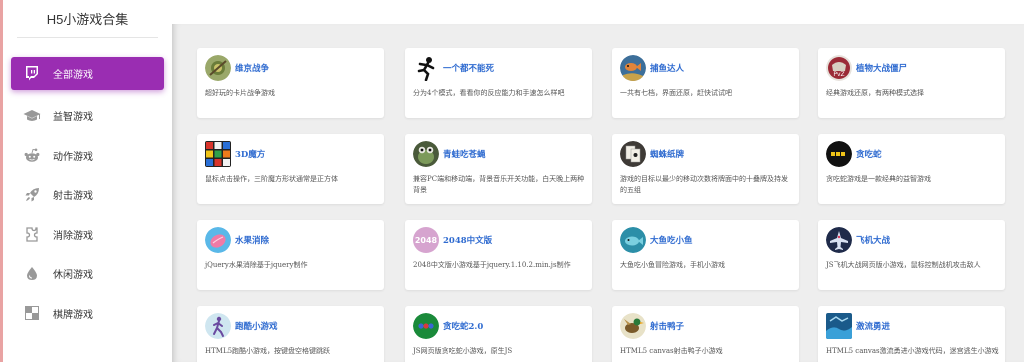 The height and width of the screenshot is (362, 1024). I want to click on drop-icon, so click(32, 274).